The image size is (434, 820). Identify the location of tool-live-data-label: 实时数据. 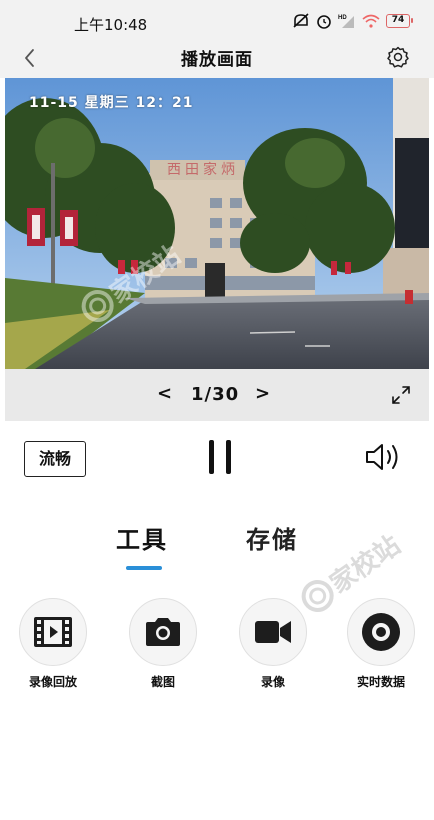
(380, 682).